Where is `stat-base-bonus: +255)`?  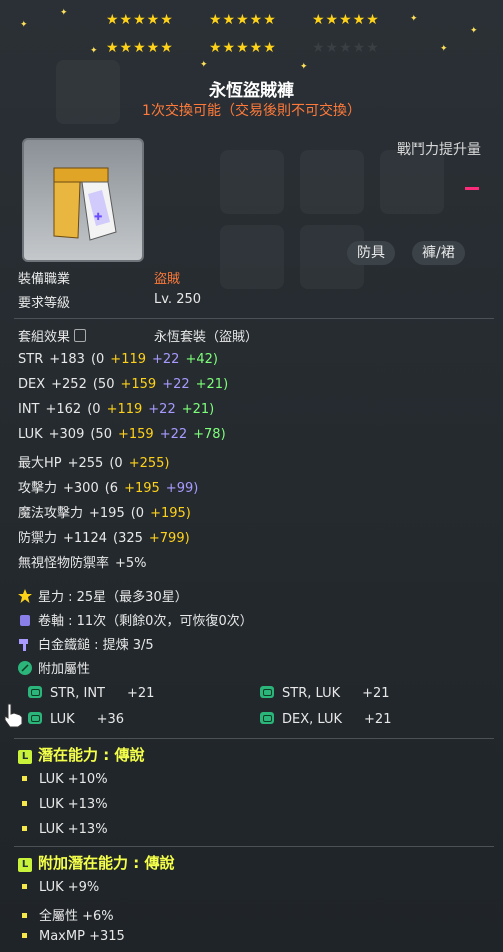
stat-base-bonus: +255) is located at coordinates (149, 463).